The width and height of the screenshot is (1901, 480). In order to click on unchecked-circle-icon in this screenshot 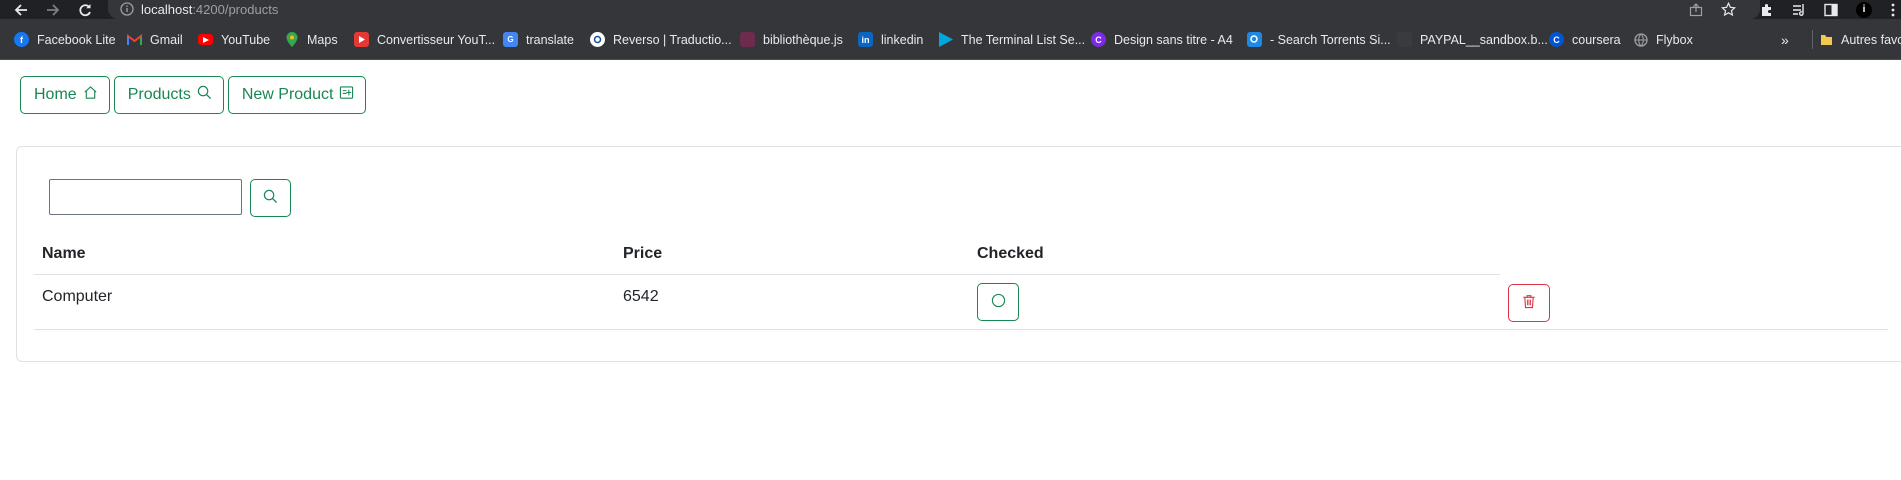, I will do `click(998, 302)`.